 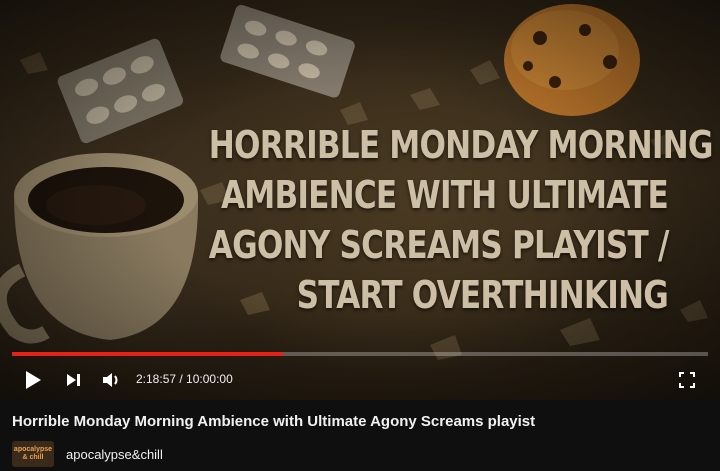 I want to click on next-icon, so click(x=73, y=380).